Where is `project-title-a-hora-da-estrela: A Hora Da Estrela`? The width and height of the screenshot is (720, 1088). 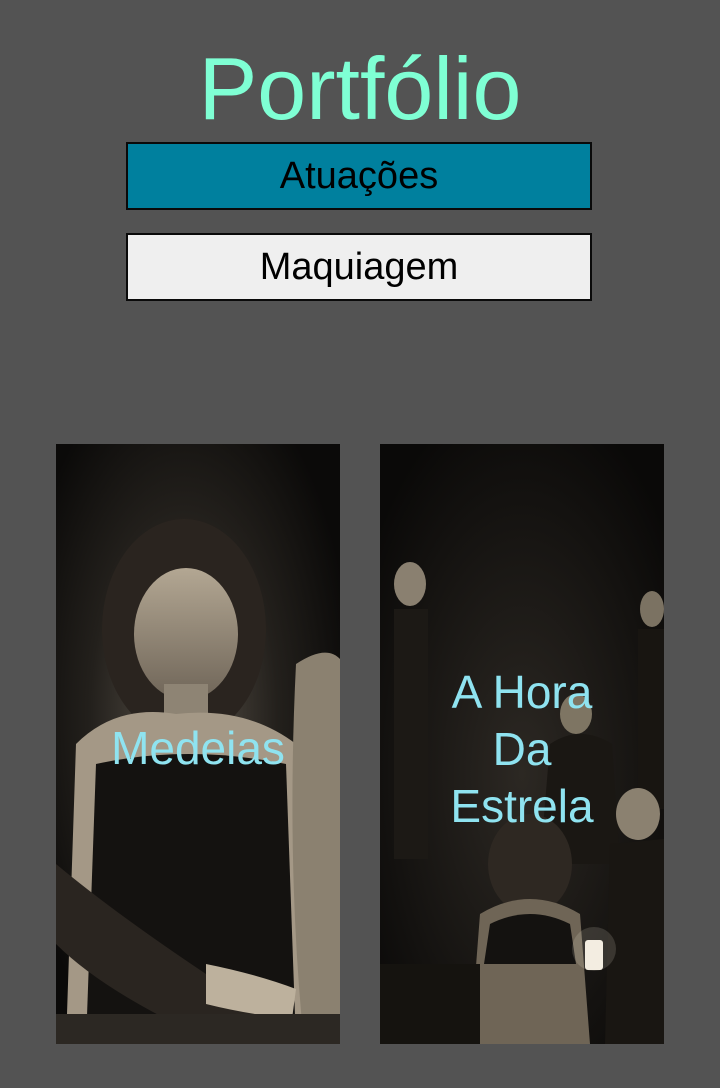
project-title-a-hora-da-estrela: A Hora Da Estrela is located at coordinates (522, 749).